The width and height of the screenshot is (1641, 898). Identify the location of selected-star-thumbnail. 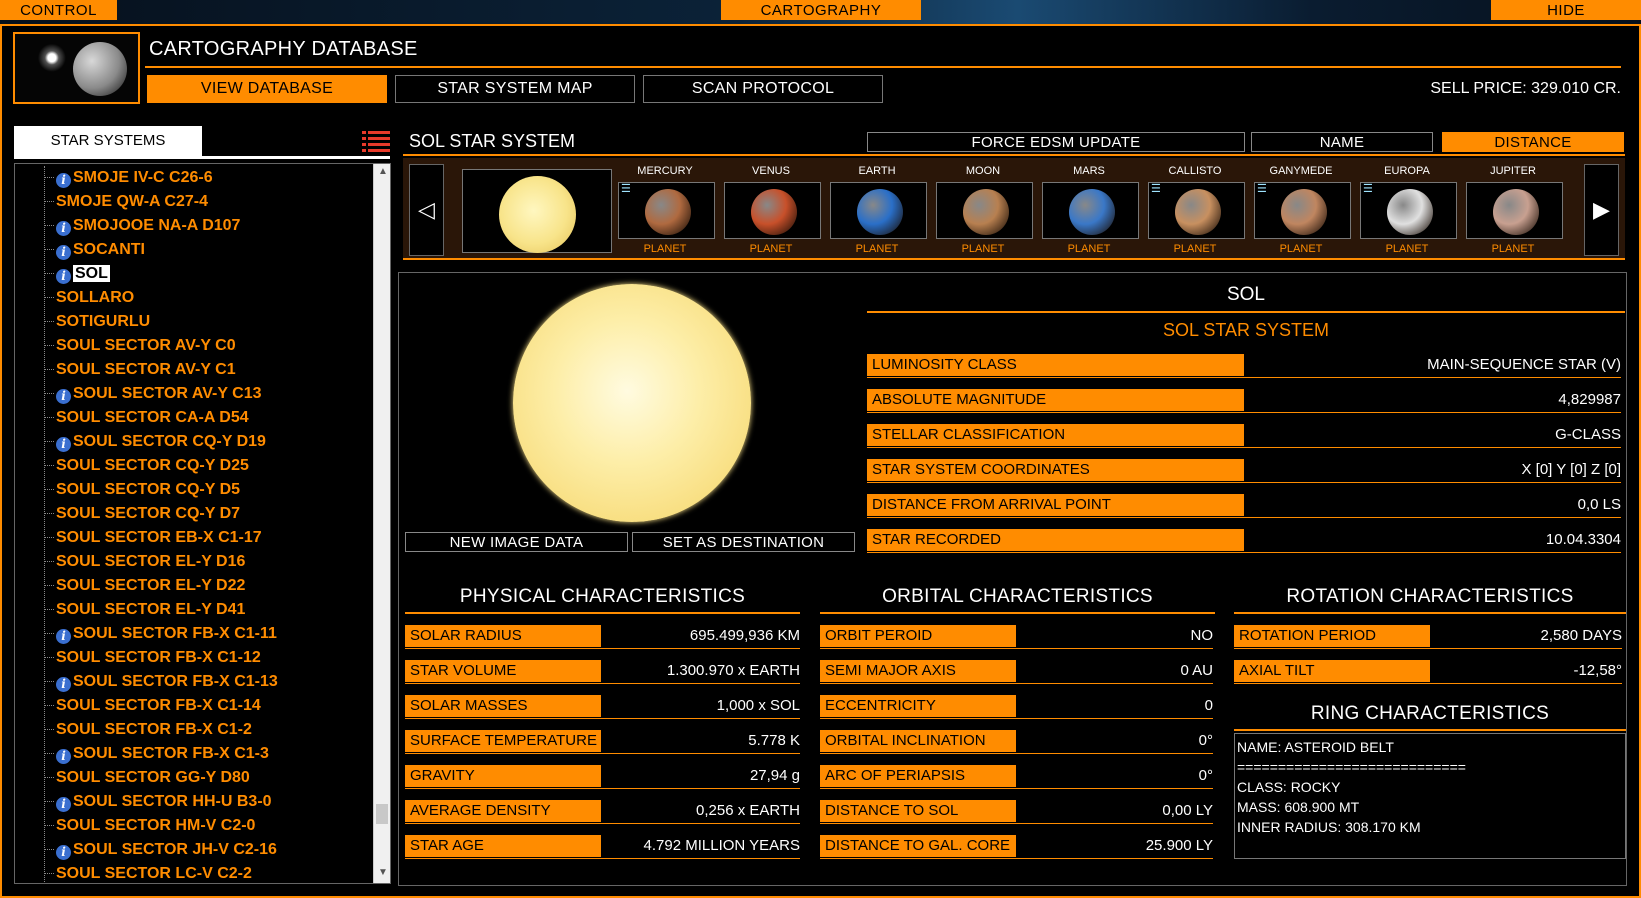
(537, 211).